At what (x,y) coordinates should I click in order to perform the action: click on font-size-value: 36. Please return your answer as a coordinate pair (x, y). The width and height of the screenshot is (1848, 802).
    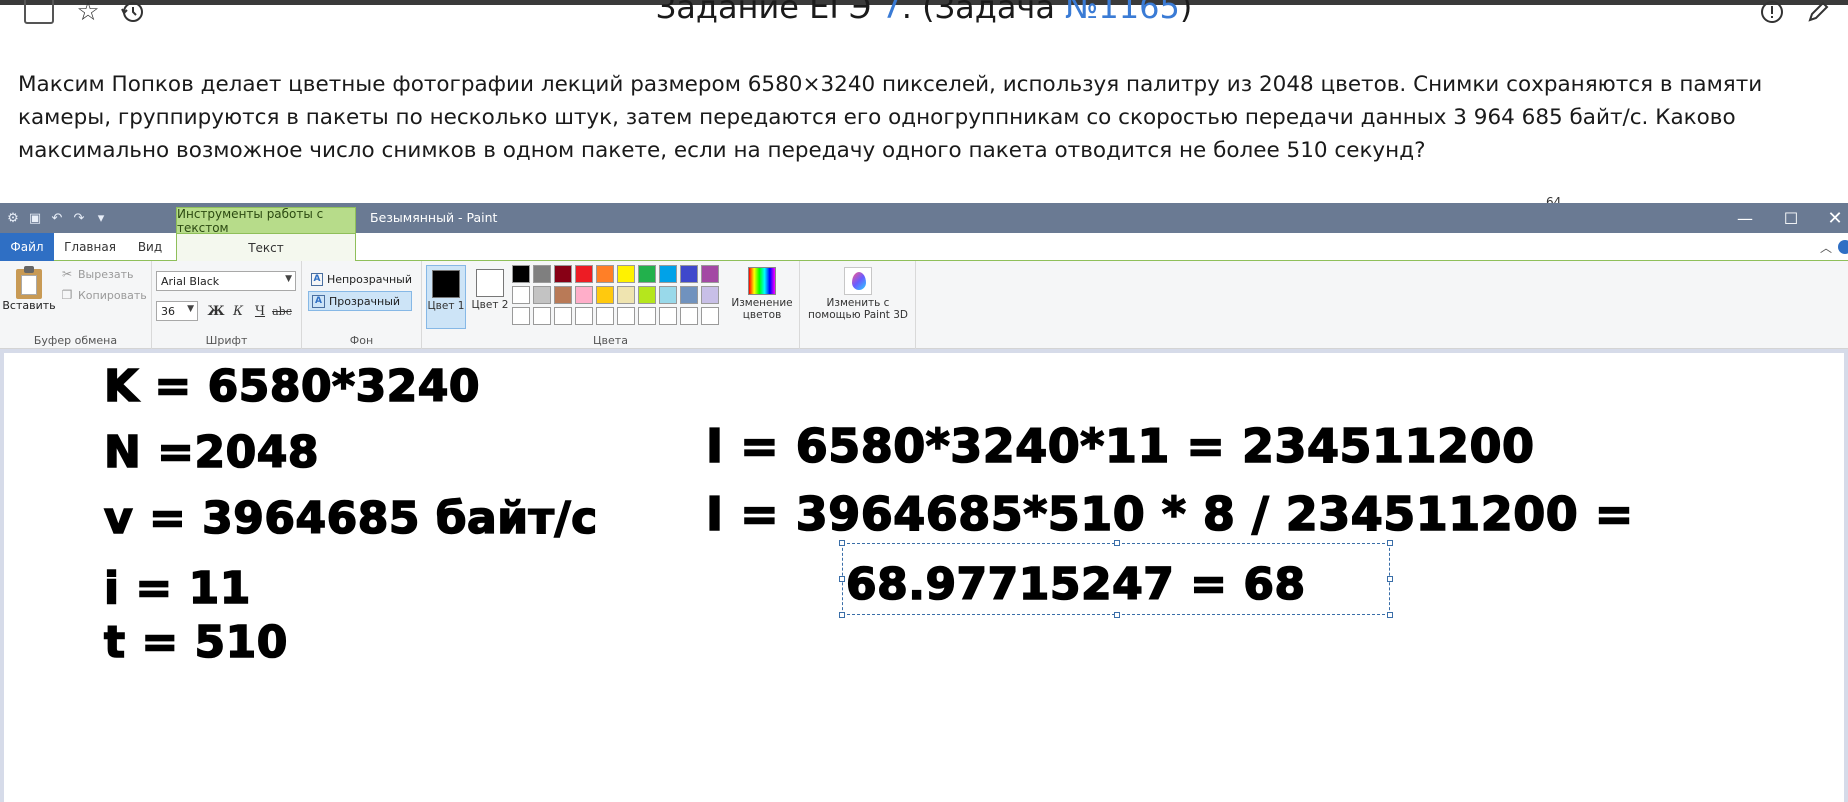
    Looking at the image, I should click on (168, 311).